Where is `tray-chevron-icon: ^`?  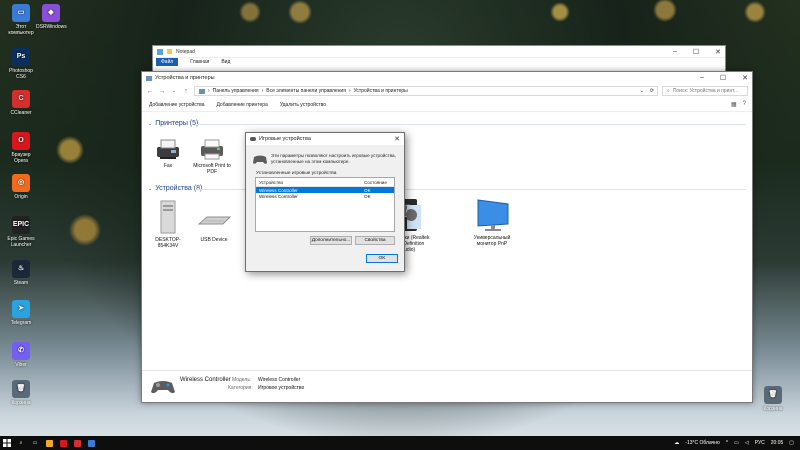 tray-chevron-icon: ^ is located at coordinates (727, 443).